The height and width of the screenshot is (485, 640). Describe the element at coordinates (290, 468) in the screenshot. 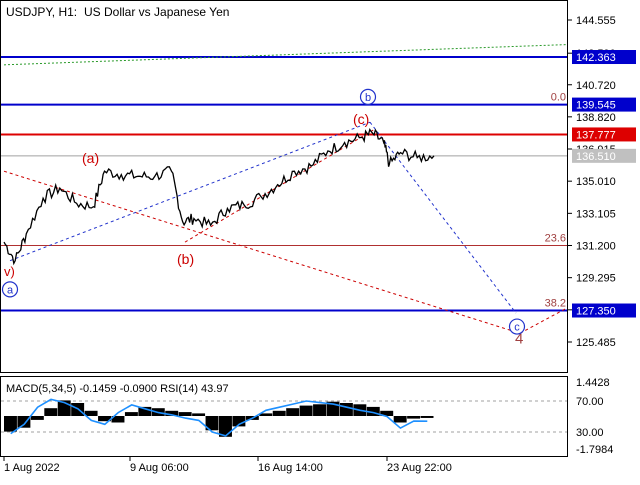

I see `time-tick-label-2: 16 Aug 14:00` at that location.